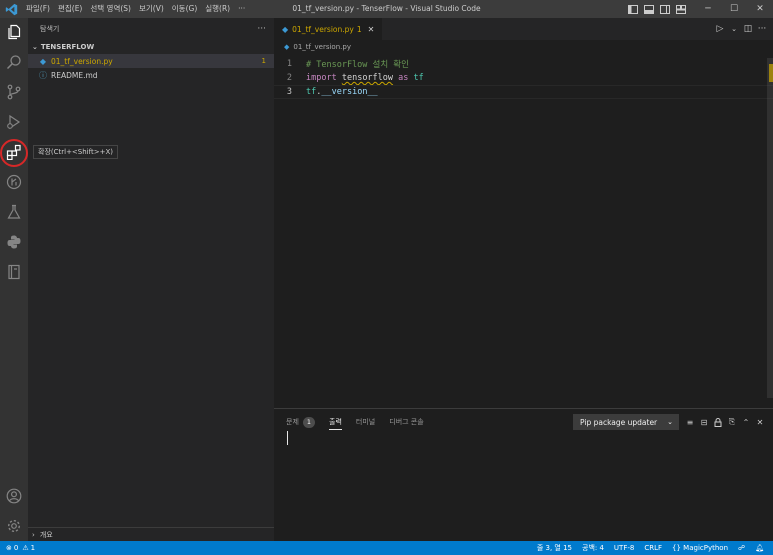 The width and height of the screenshot is (773, 555). I want to click on tab-label: 01_tf_version.py, so click(323, 29).